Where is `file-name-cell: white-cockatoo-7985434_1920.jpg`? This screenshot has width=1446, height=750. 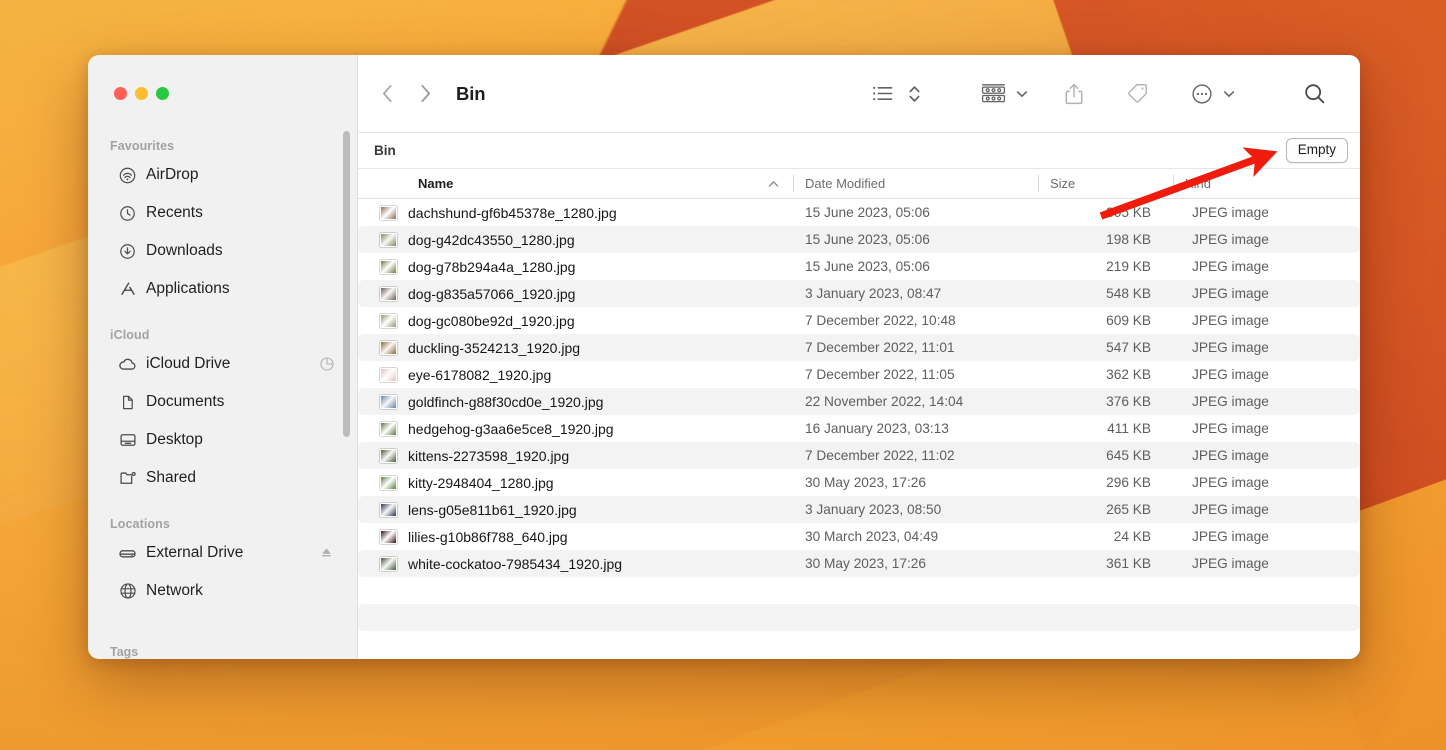 file-name-cell: white-cockatoo-7985434_1920.jpg is located at coordinates (575, 564).